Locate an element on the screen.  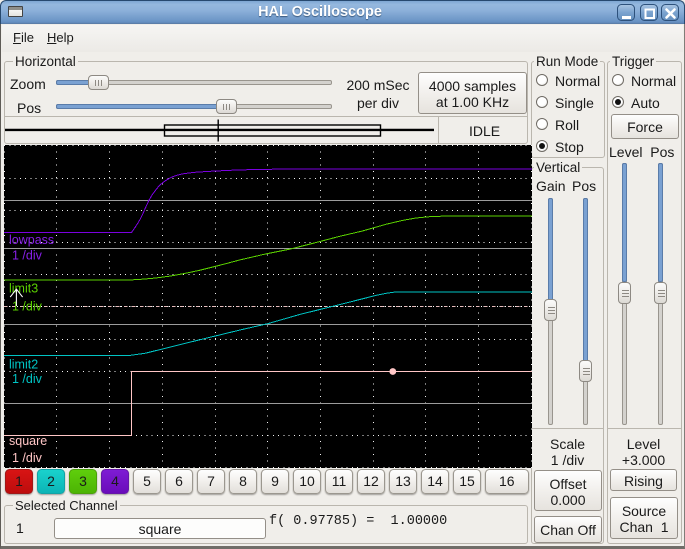
svg-text: limit2 is located at coordinates (23, 364).